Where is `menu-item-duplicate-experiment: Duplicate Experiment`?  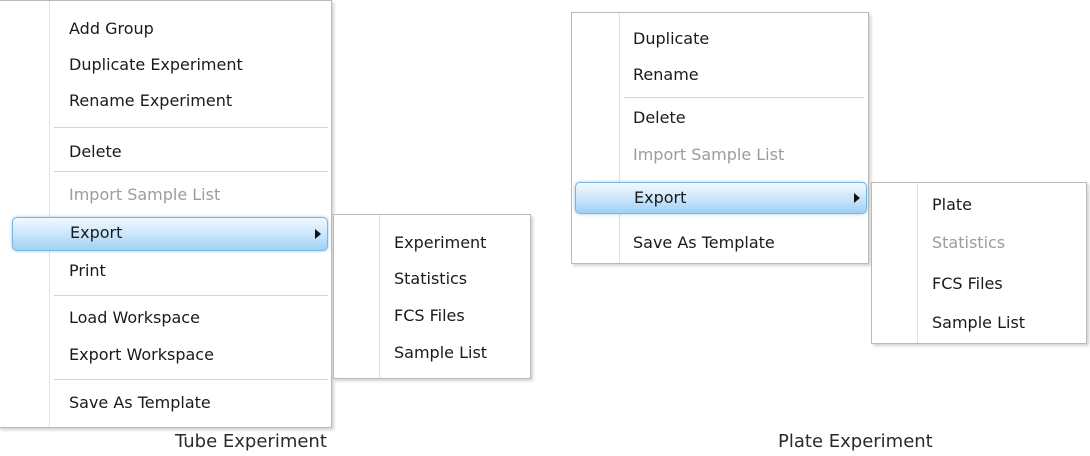
menu-item-duplicate-experiment: Duplicate Experiment is located at coordinates (156, 65).